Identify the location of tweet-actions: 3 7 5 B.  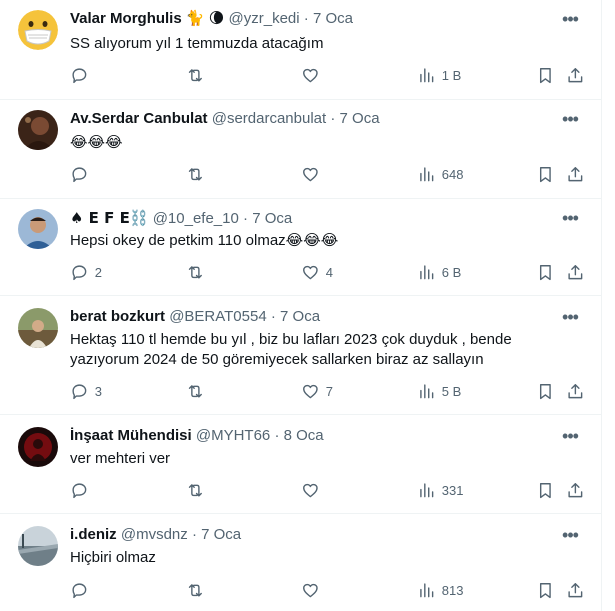
(326, 391).